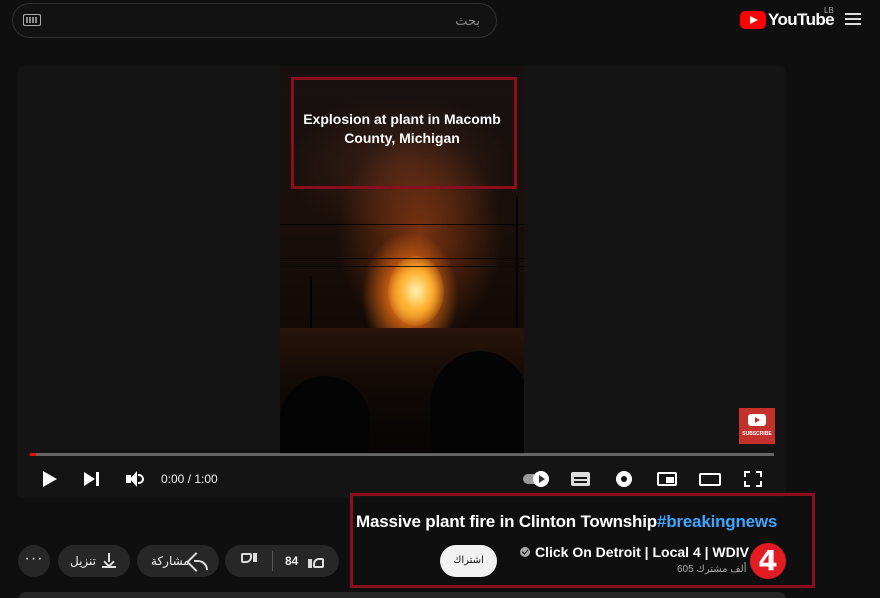 The width and height of the screenshot is (880, 598). Describe the element at coordinates (402, 480) in the screenshot. I see `player-controls: 0:00 / 1:00` at that location.